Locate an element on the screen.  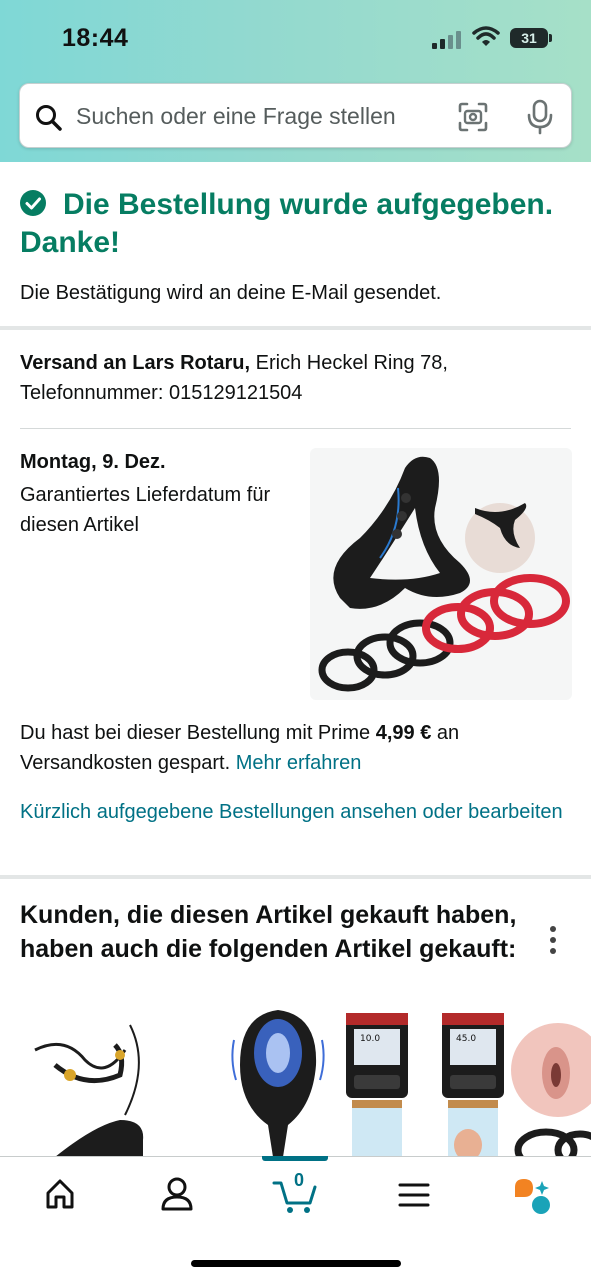
order-confirmation: Die Bestellung wurde aufgegeben. Danke! is located at coordinates (300, 224).